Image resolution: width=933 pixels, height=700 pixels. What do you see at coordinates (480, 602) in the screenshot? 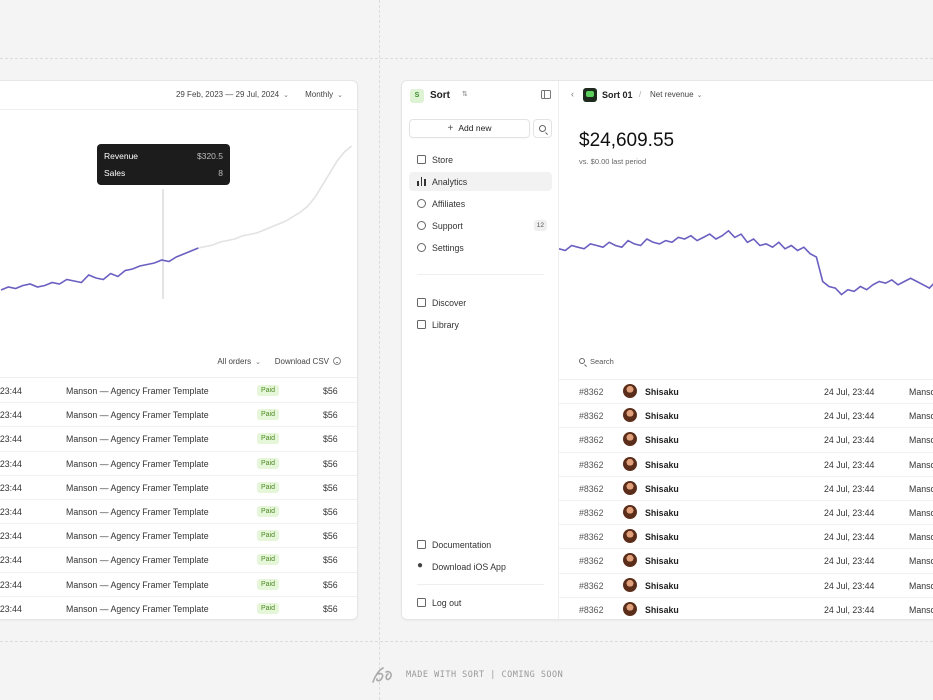
I see `logout-button: Log out` at bounding box center [480, 602].